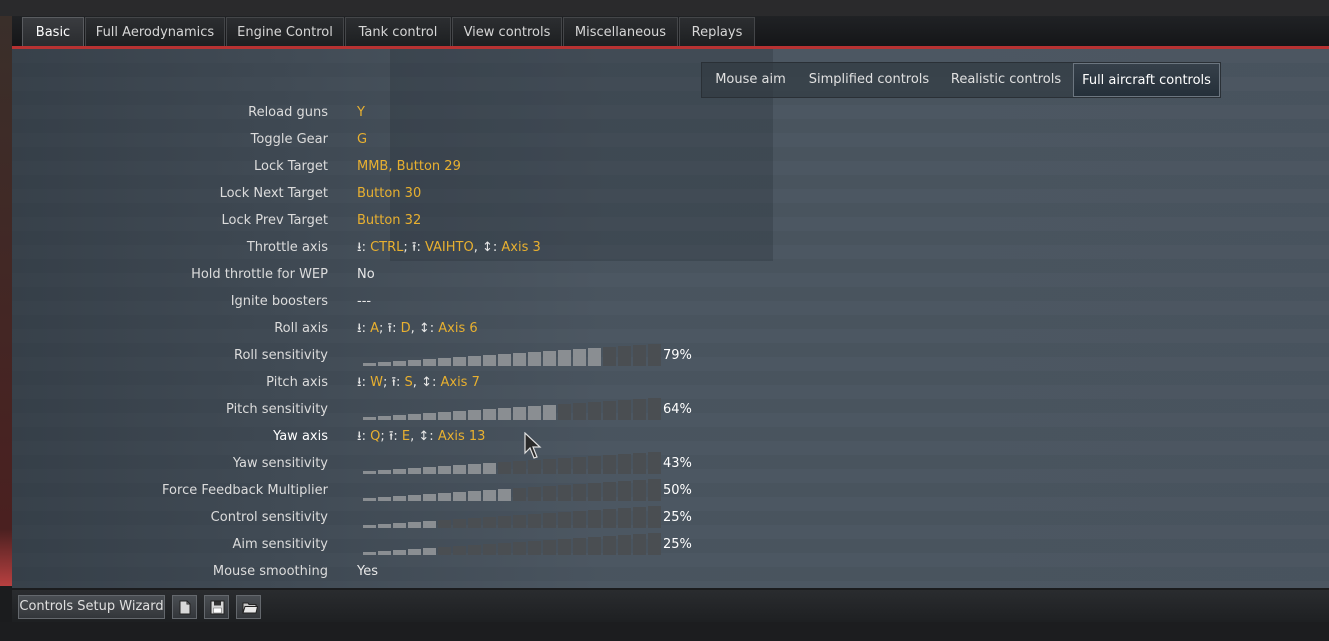  Describe the element at coordinates (1146, 80) in the screenshot. I see `mode-full-aircraft-controls: Full aircraft controls` at that location.